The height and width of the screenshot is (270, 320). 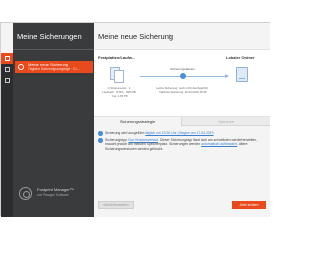 What do you see at coordinates (249, 205) in the screenshot?
I see `backup-now-button: Jetzt sichern` at bounding box center [249, 205].